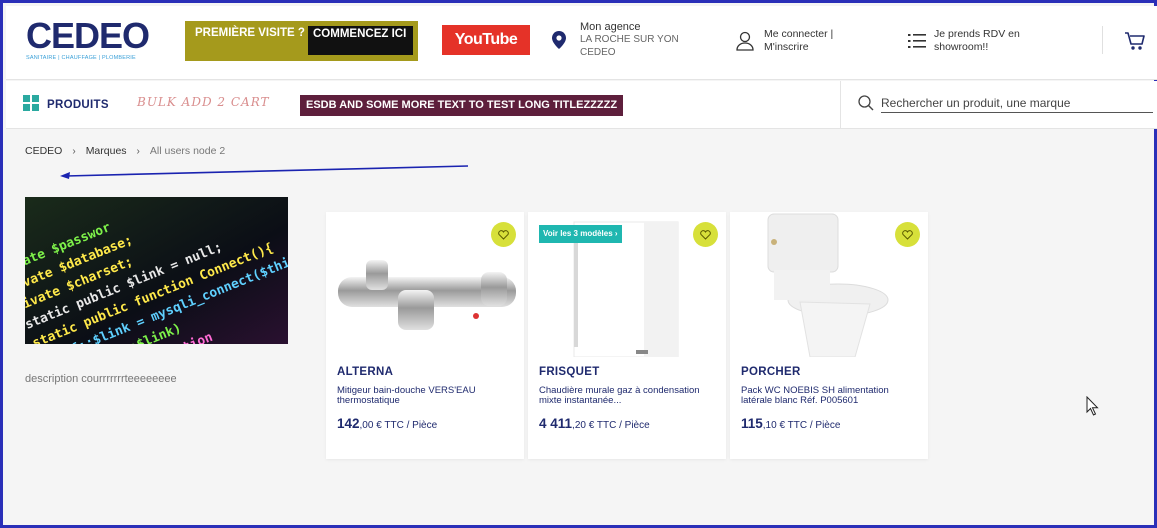 The image size is (1157, 528). Describe the element at coordinates (752, 423) in the screenshot. I see `price-integer: 115` at that location.